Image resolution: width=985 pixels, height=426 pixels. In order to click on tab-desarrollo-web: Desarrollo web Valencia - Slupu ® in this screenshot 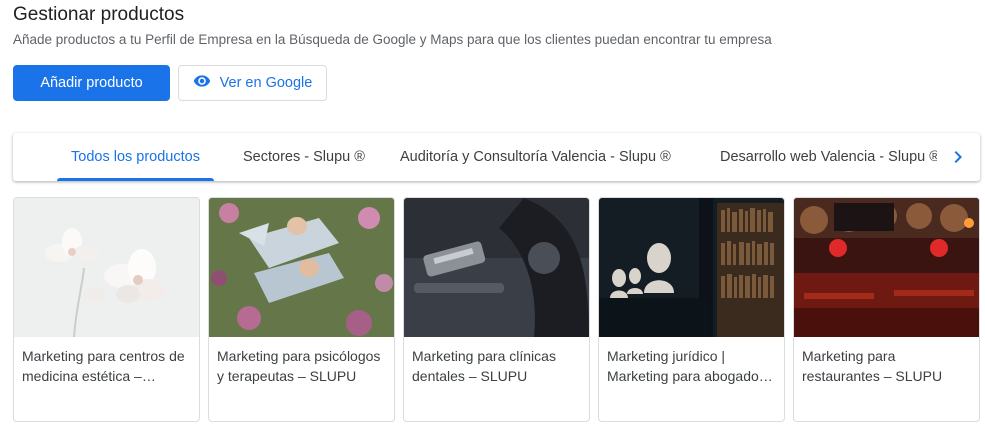, I will do `click(828, 157)`.